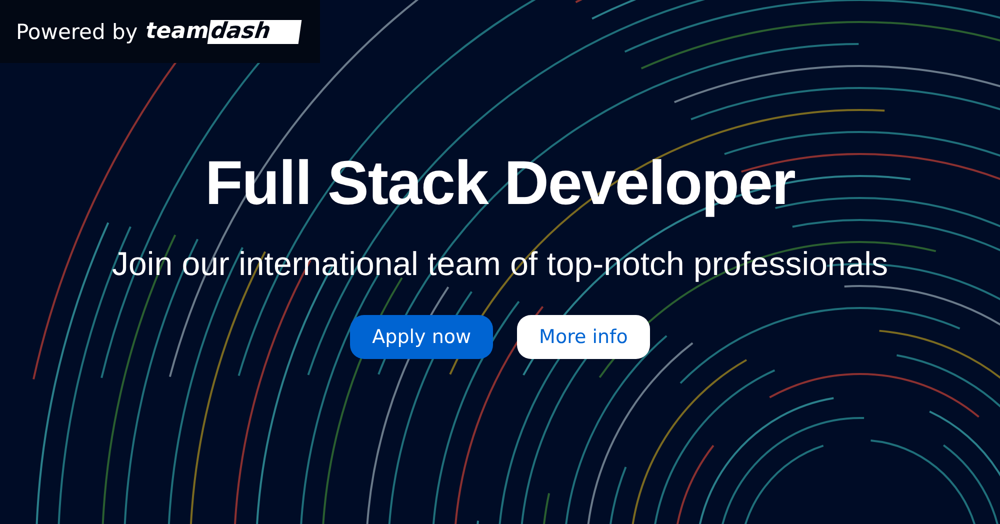 The height and width of the screenshot is (524, 1000). Describe the element at coordinates (77, 32) in the screenshot. I see `powered-by-text: Powered by` at that location.